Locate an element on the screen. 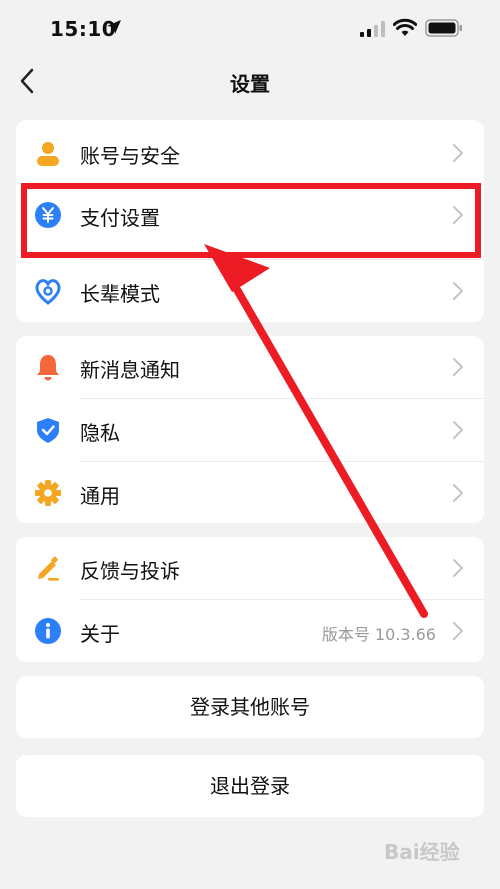  settings-group-about: 反馈与投诉 关于 版本号 10.3.66 is located at coordinates (250, 599).